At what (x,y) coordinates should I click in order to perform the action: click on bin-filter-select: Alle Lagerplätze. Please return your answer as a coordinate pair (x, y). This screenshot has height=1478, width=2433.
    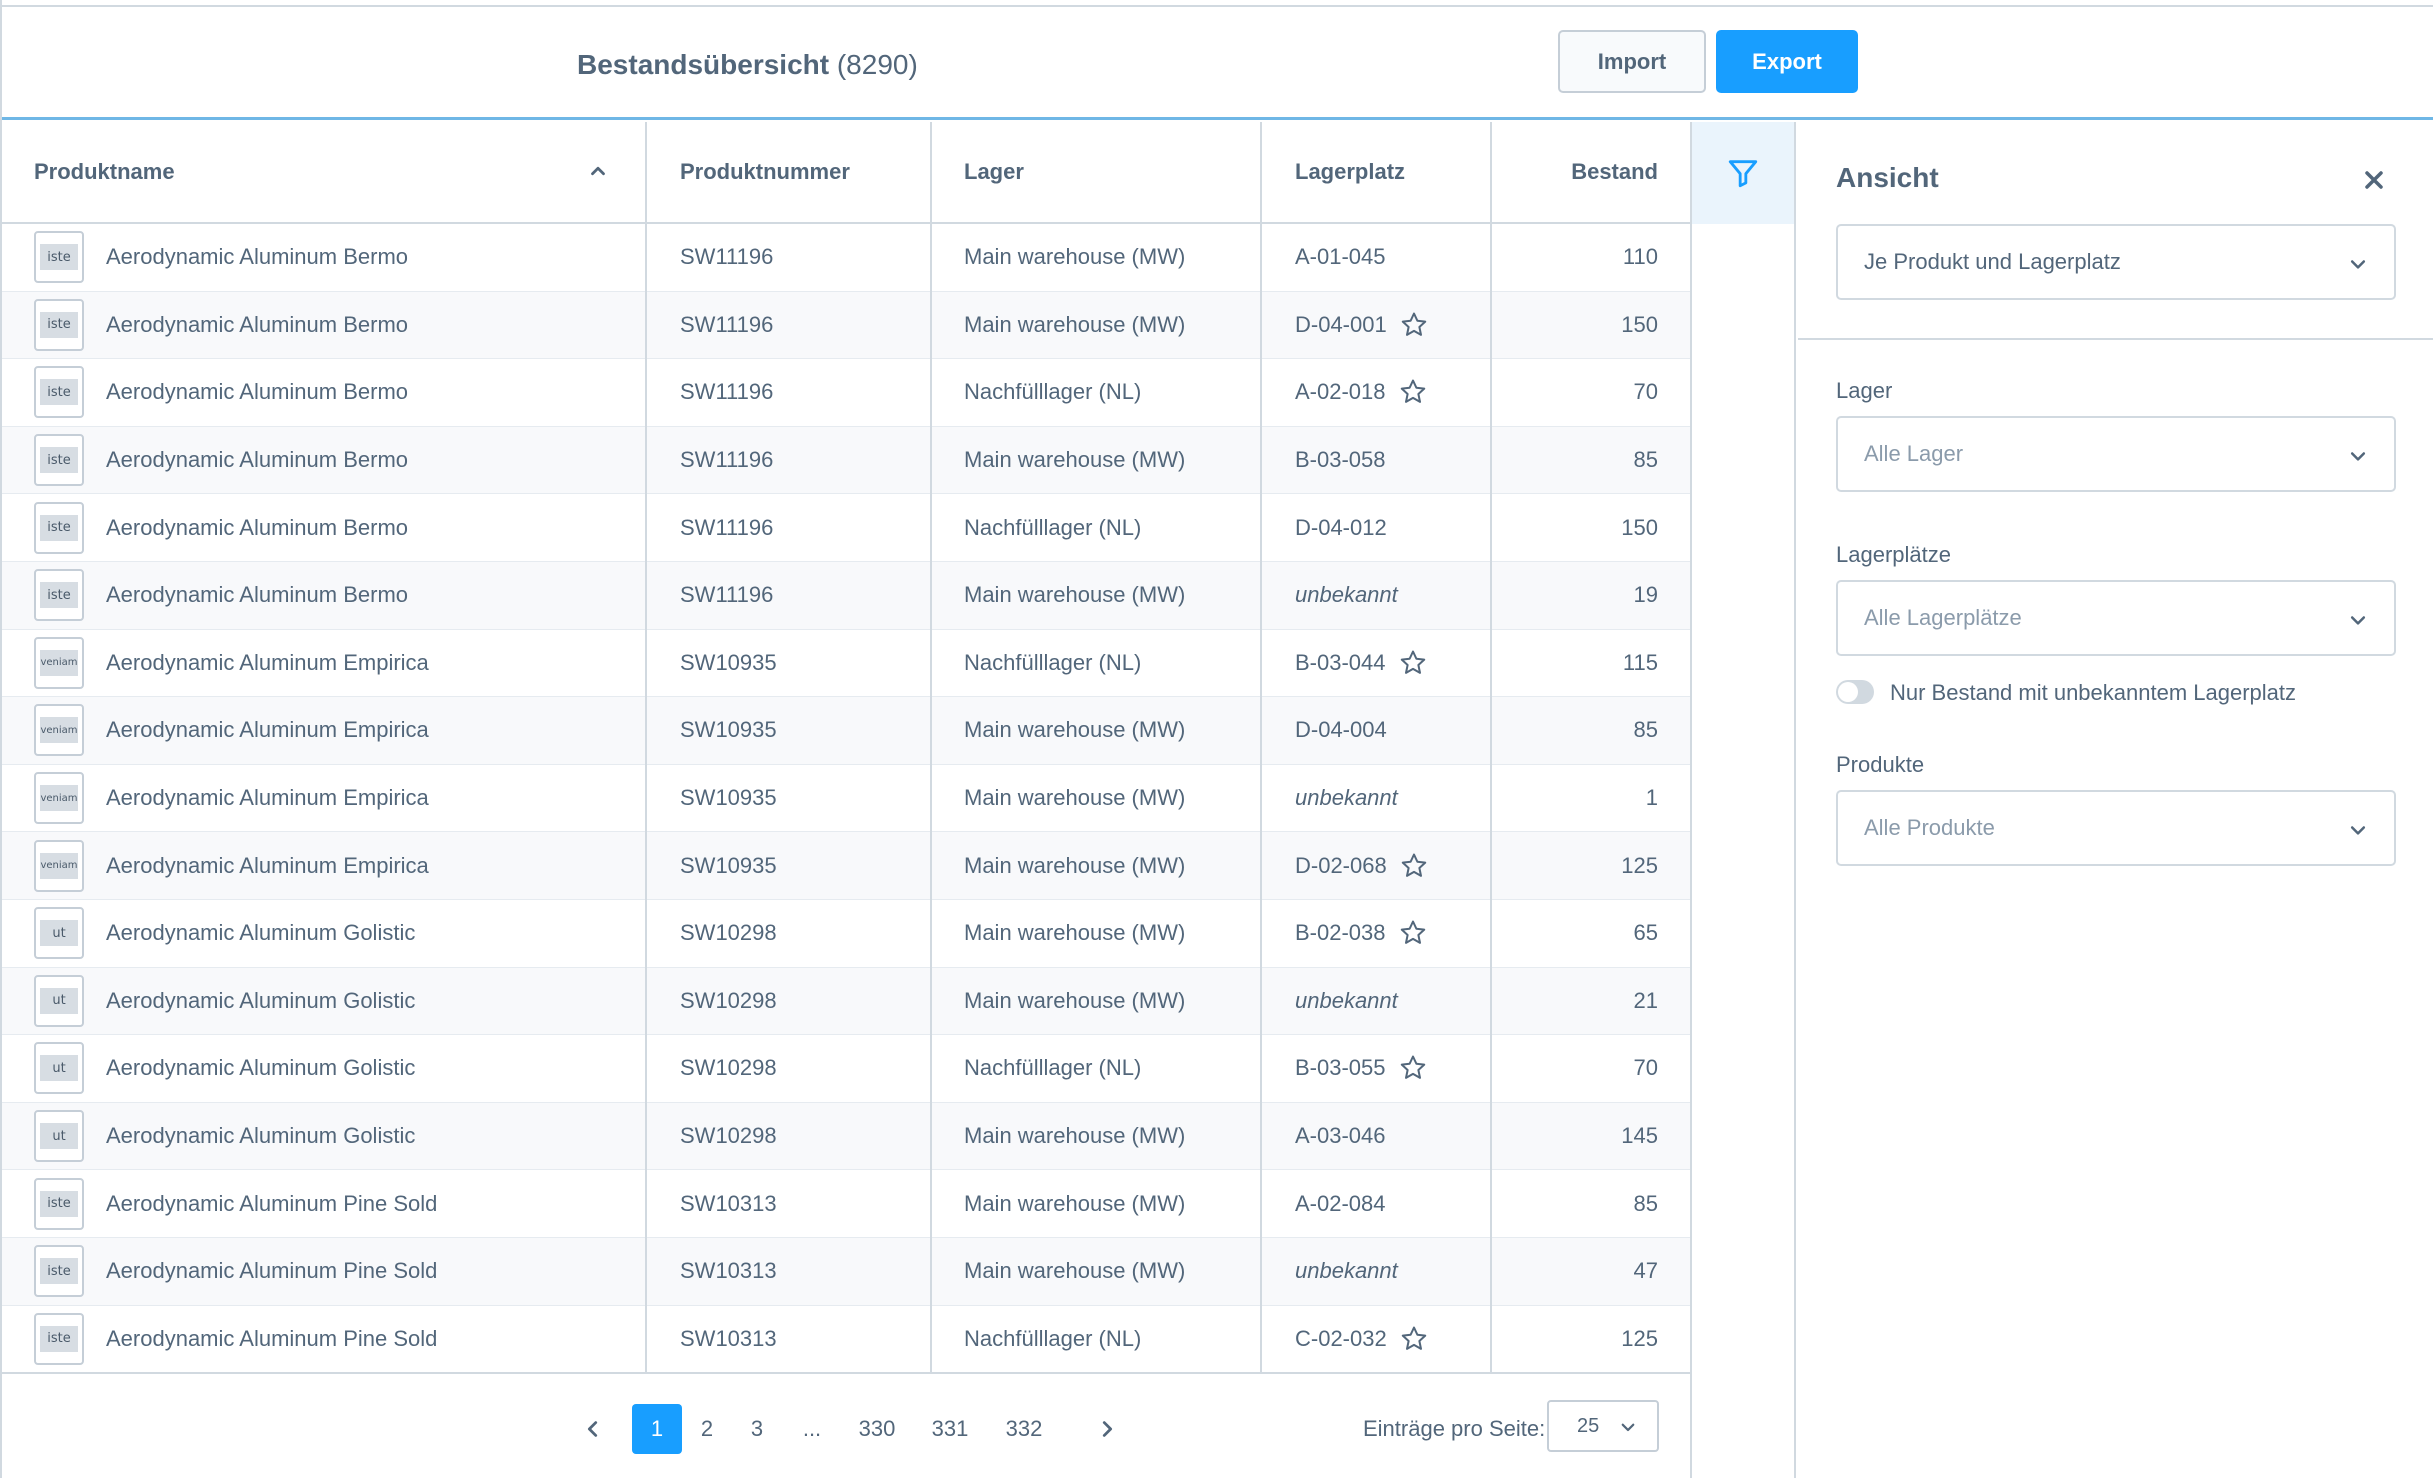
    Looking at the image, I should click on (2116, 618).